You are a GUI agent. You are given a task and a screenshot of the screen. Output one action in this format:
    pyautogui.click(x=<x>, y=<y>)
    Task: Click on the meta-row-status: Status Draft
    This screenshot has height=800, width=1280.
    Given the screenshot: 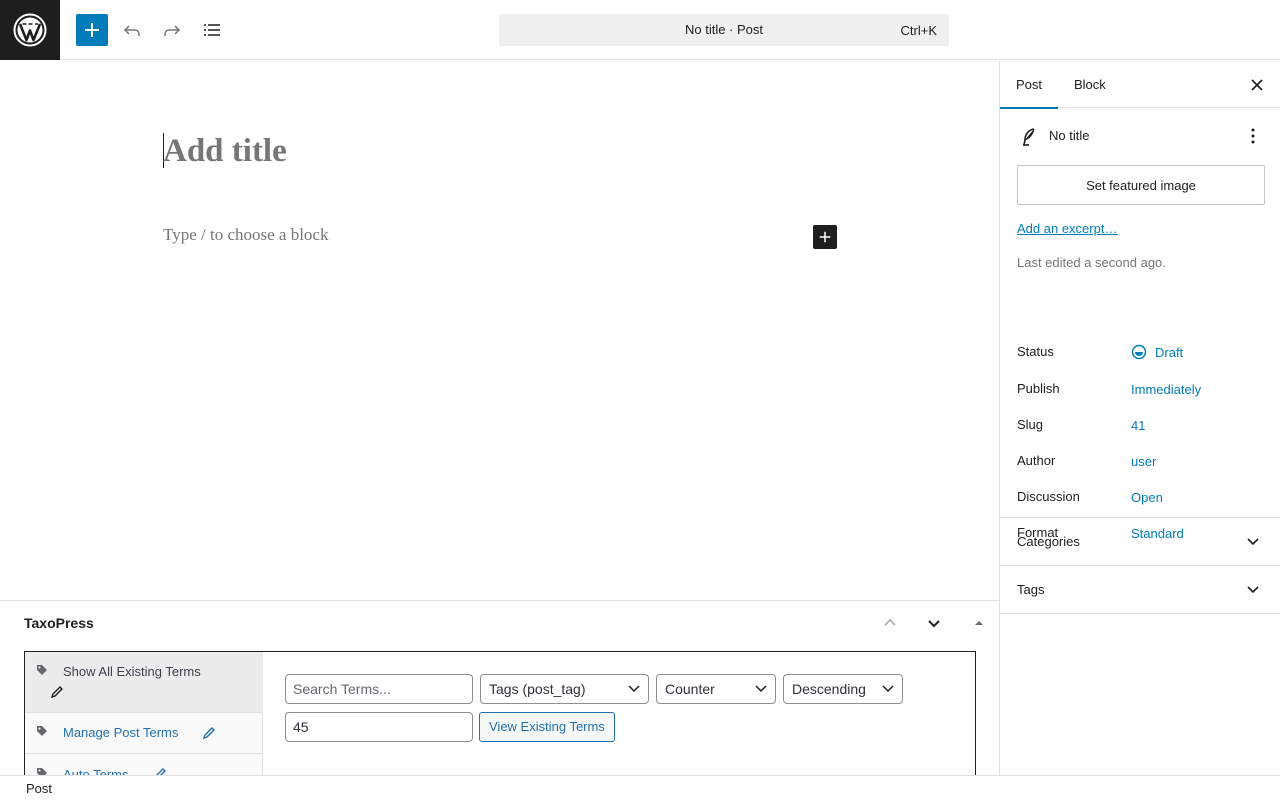 What is the action you would take?
    pyautogui.click(x=1142, y=354)
    